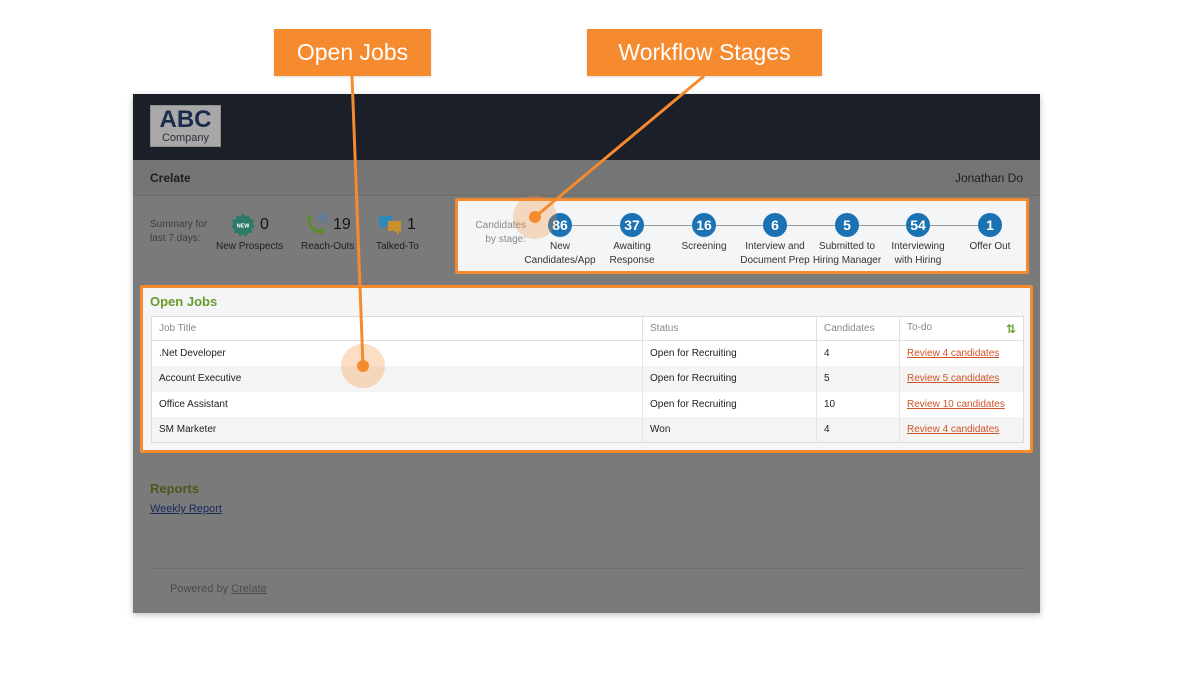 This screenshot has height=678, width=1200. What do you see at coordinates (328, 246) in the screenshot?
I see `stat-label: Reach-Outs` at bounding box center [328, 246].